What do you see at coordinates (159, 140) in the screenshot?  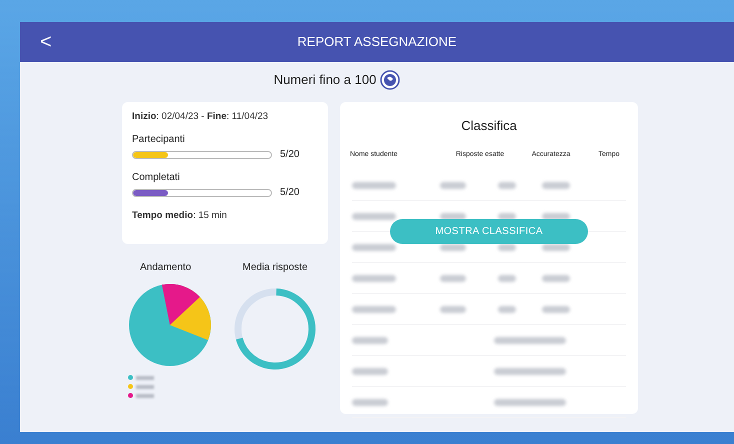 I see `progress-label: Partecipanti` at bounding box center [159, 140].